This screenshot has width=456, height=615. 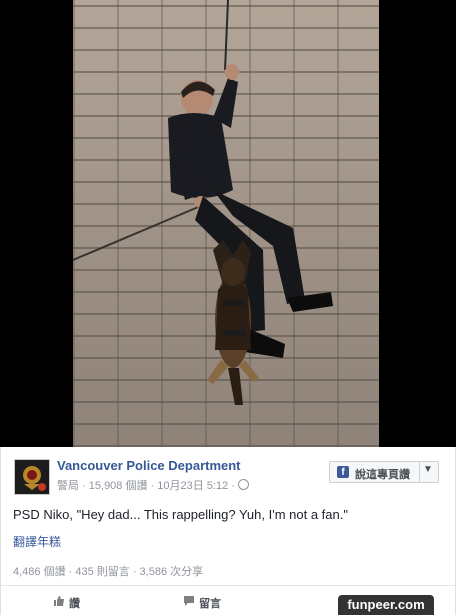 I want to click on chevron-down-icon: ▼, so click(x=428, y=469).